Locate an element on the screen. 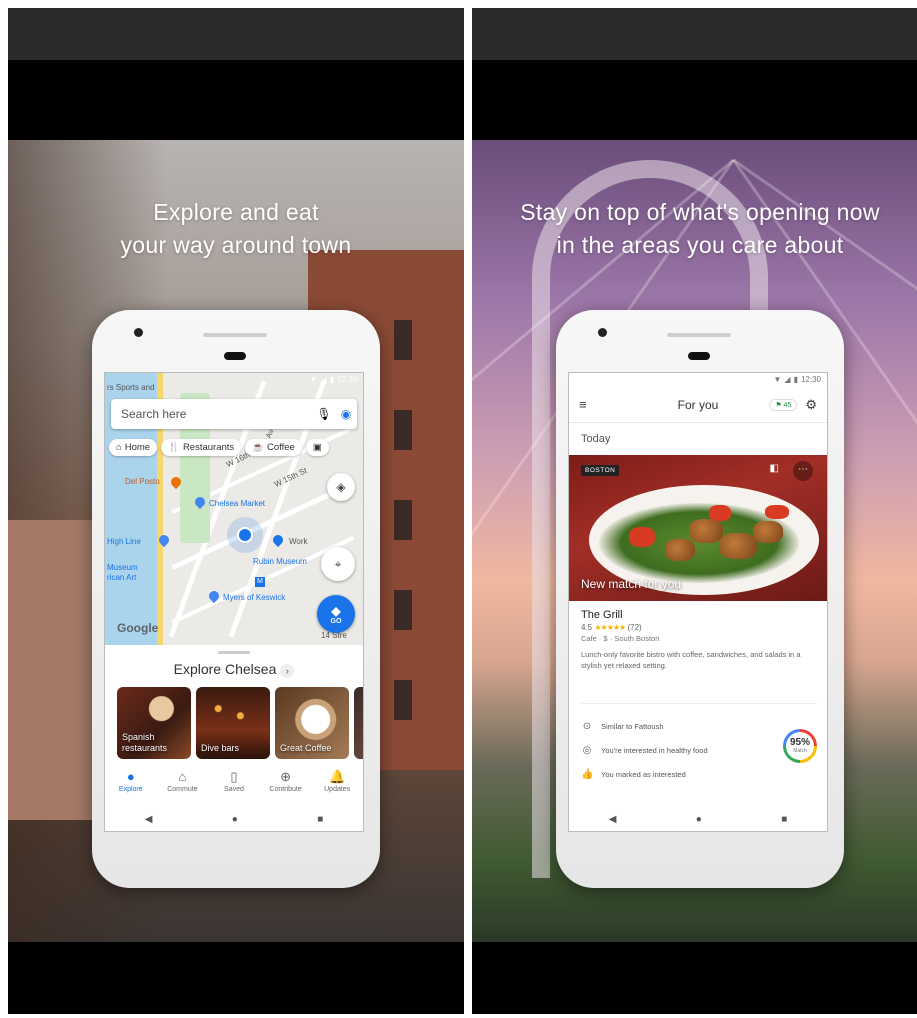 This screenshot has height=1018, width=917. chevron-right-icon: › is located at coordinates (287, 671).